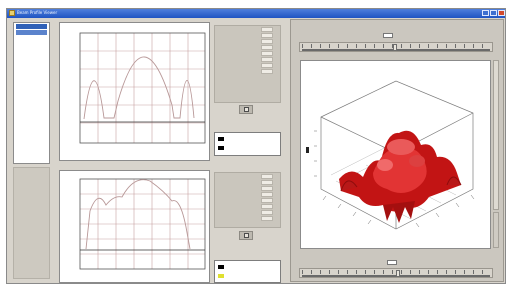 The image size is (515, 292). I want to click on legend-bottom, so click(247, 271).